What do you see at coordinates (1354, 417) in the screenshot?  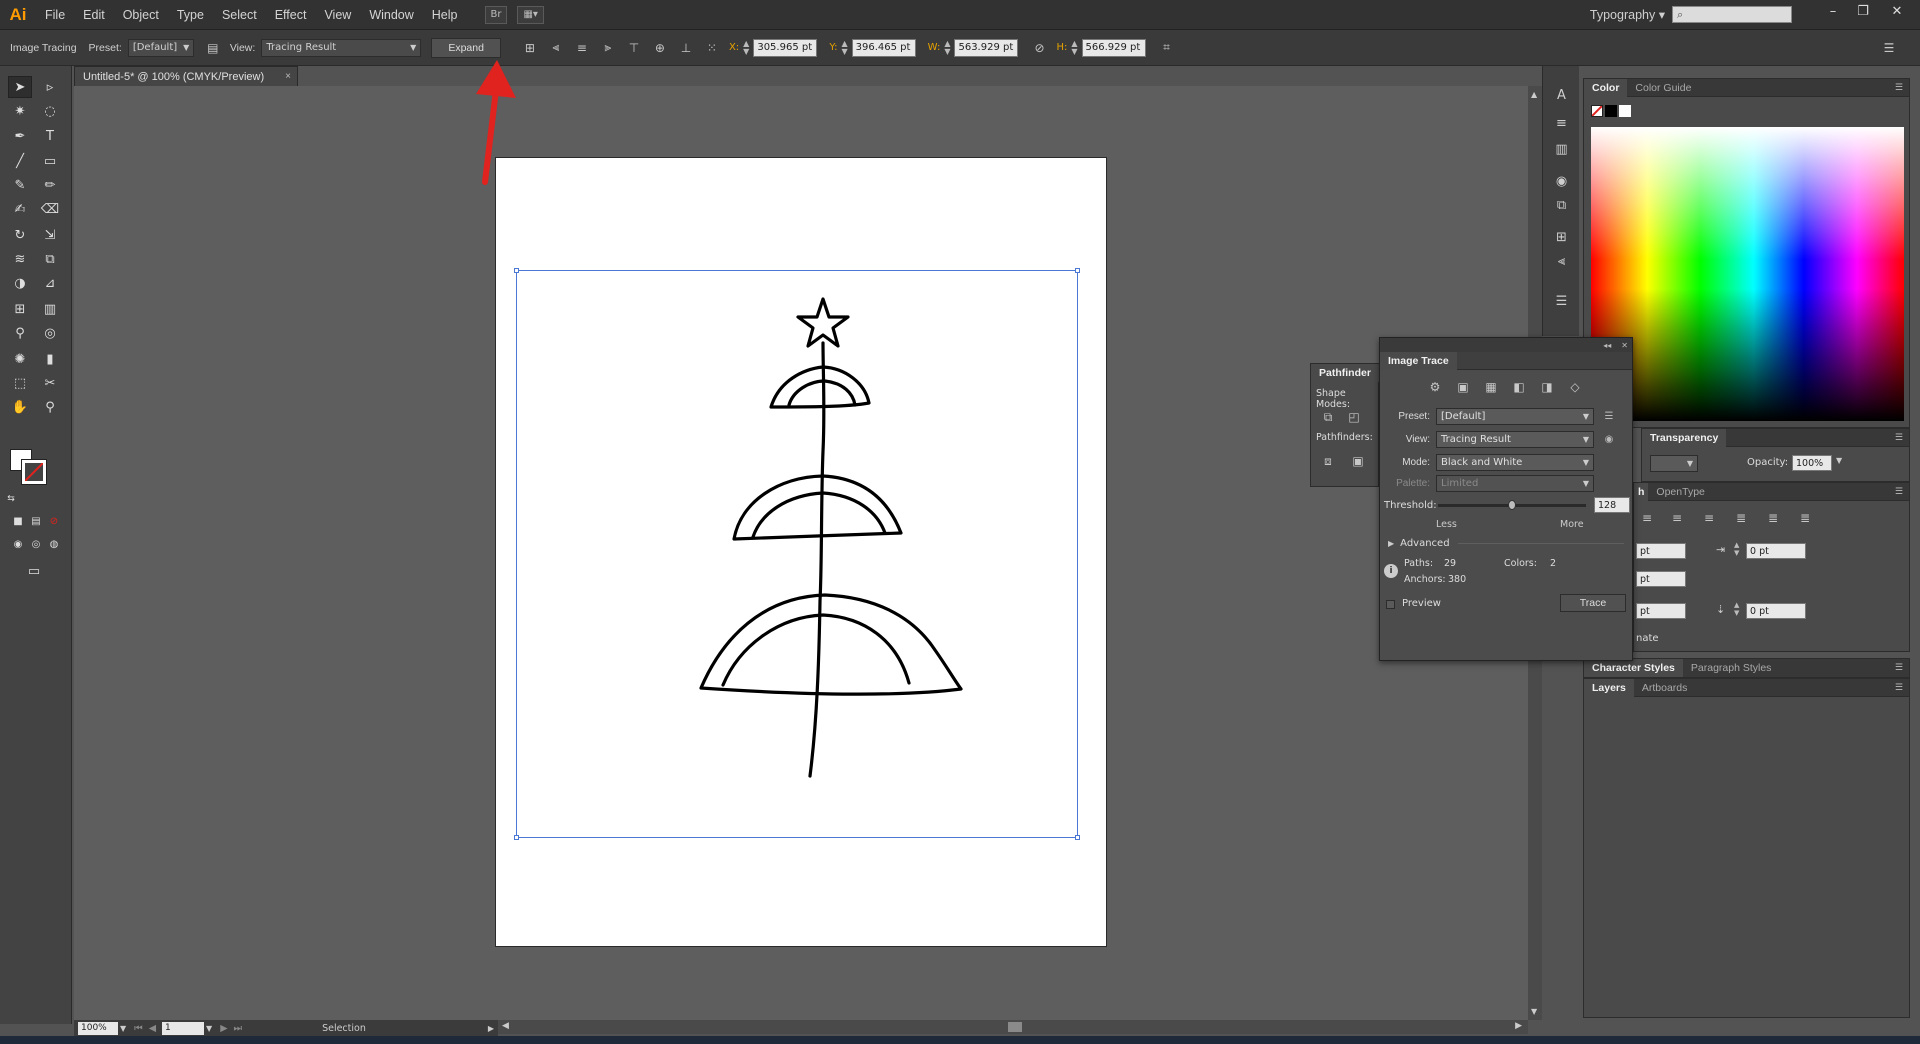 I see `minus-front-icon: ◰` at bounding box center [1354, 417].